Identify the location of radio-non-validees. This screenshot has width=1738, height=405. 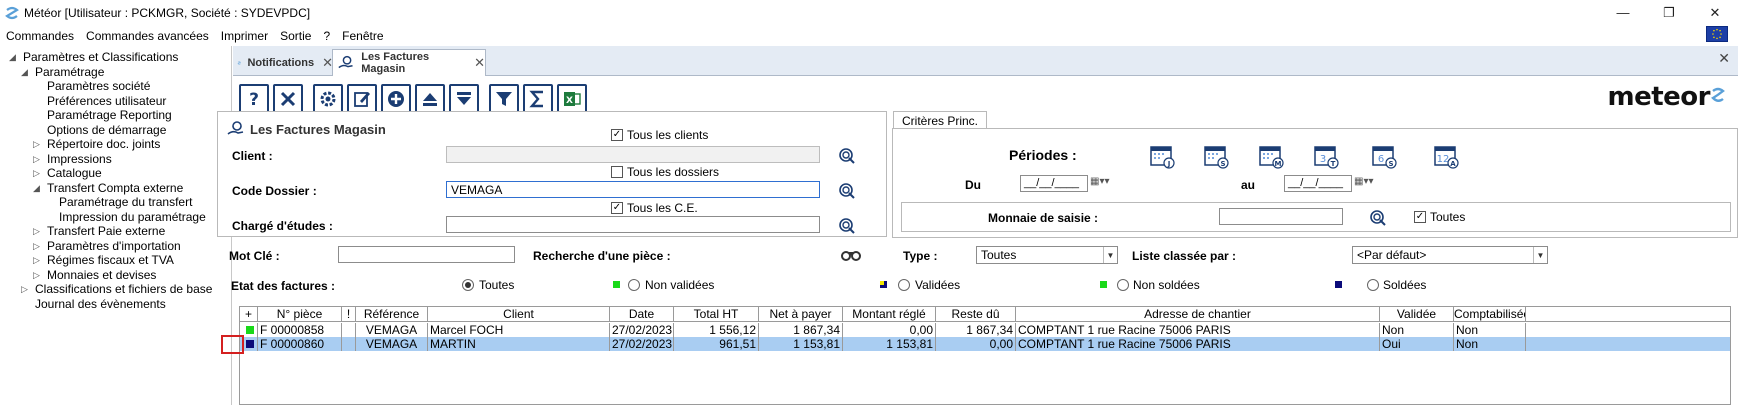
(634, 285).